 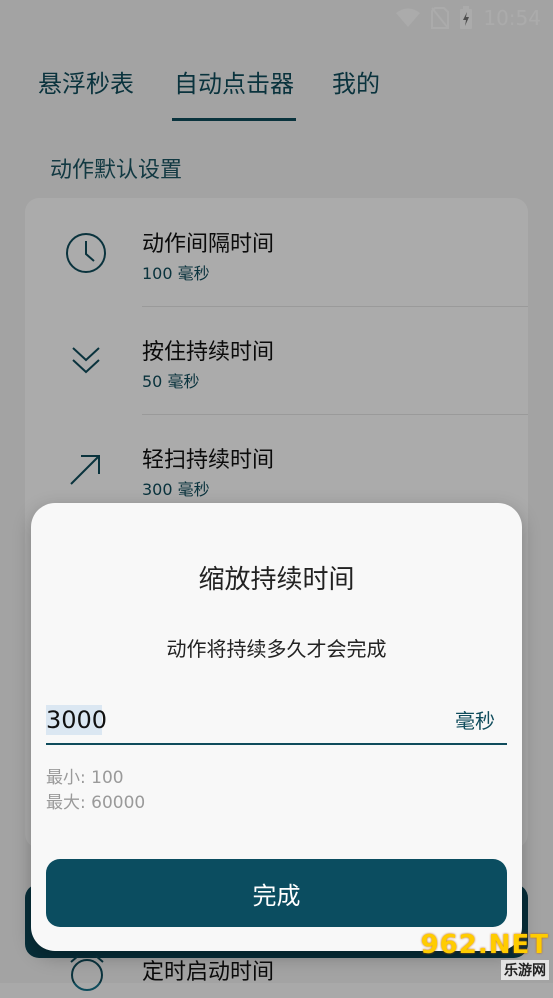 I want to click on done-button: 完成, so click(x=276, y=893).